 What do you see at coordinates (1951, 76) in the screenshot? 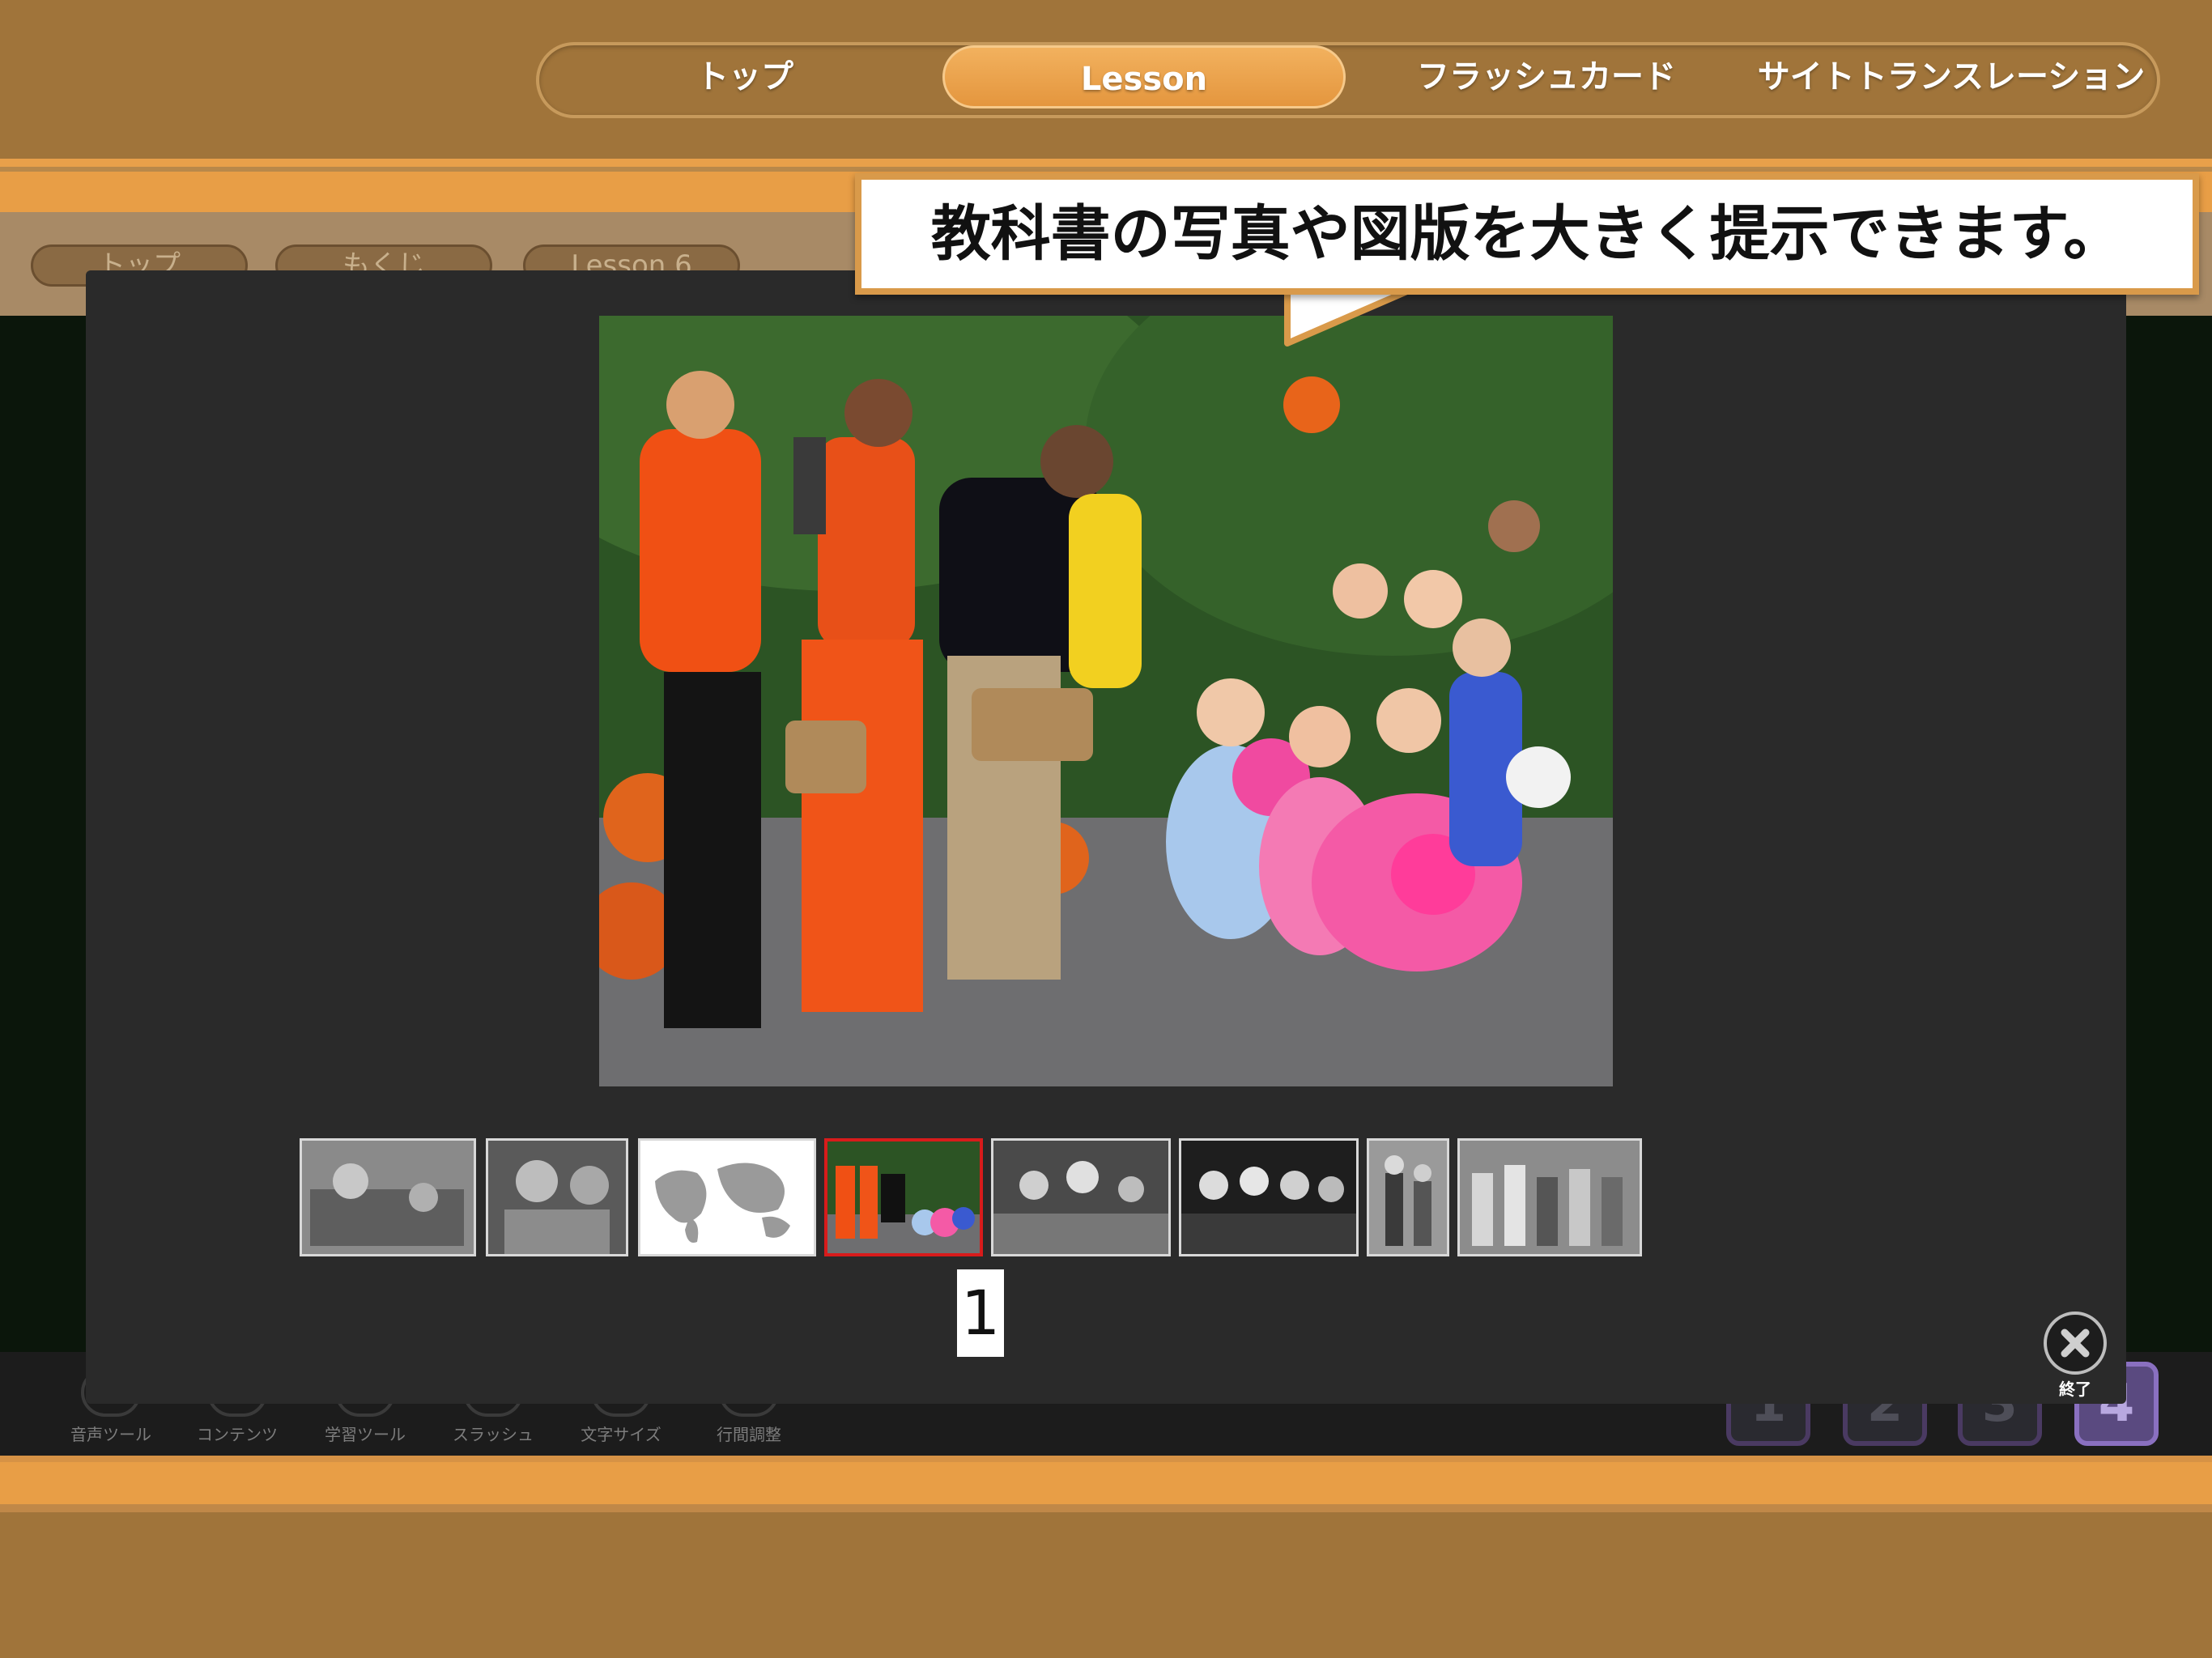
I see `tab-sight-translation: サイトトランスレーション` at bounding box center [1951, 76].